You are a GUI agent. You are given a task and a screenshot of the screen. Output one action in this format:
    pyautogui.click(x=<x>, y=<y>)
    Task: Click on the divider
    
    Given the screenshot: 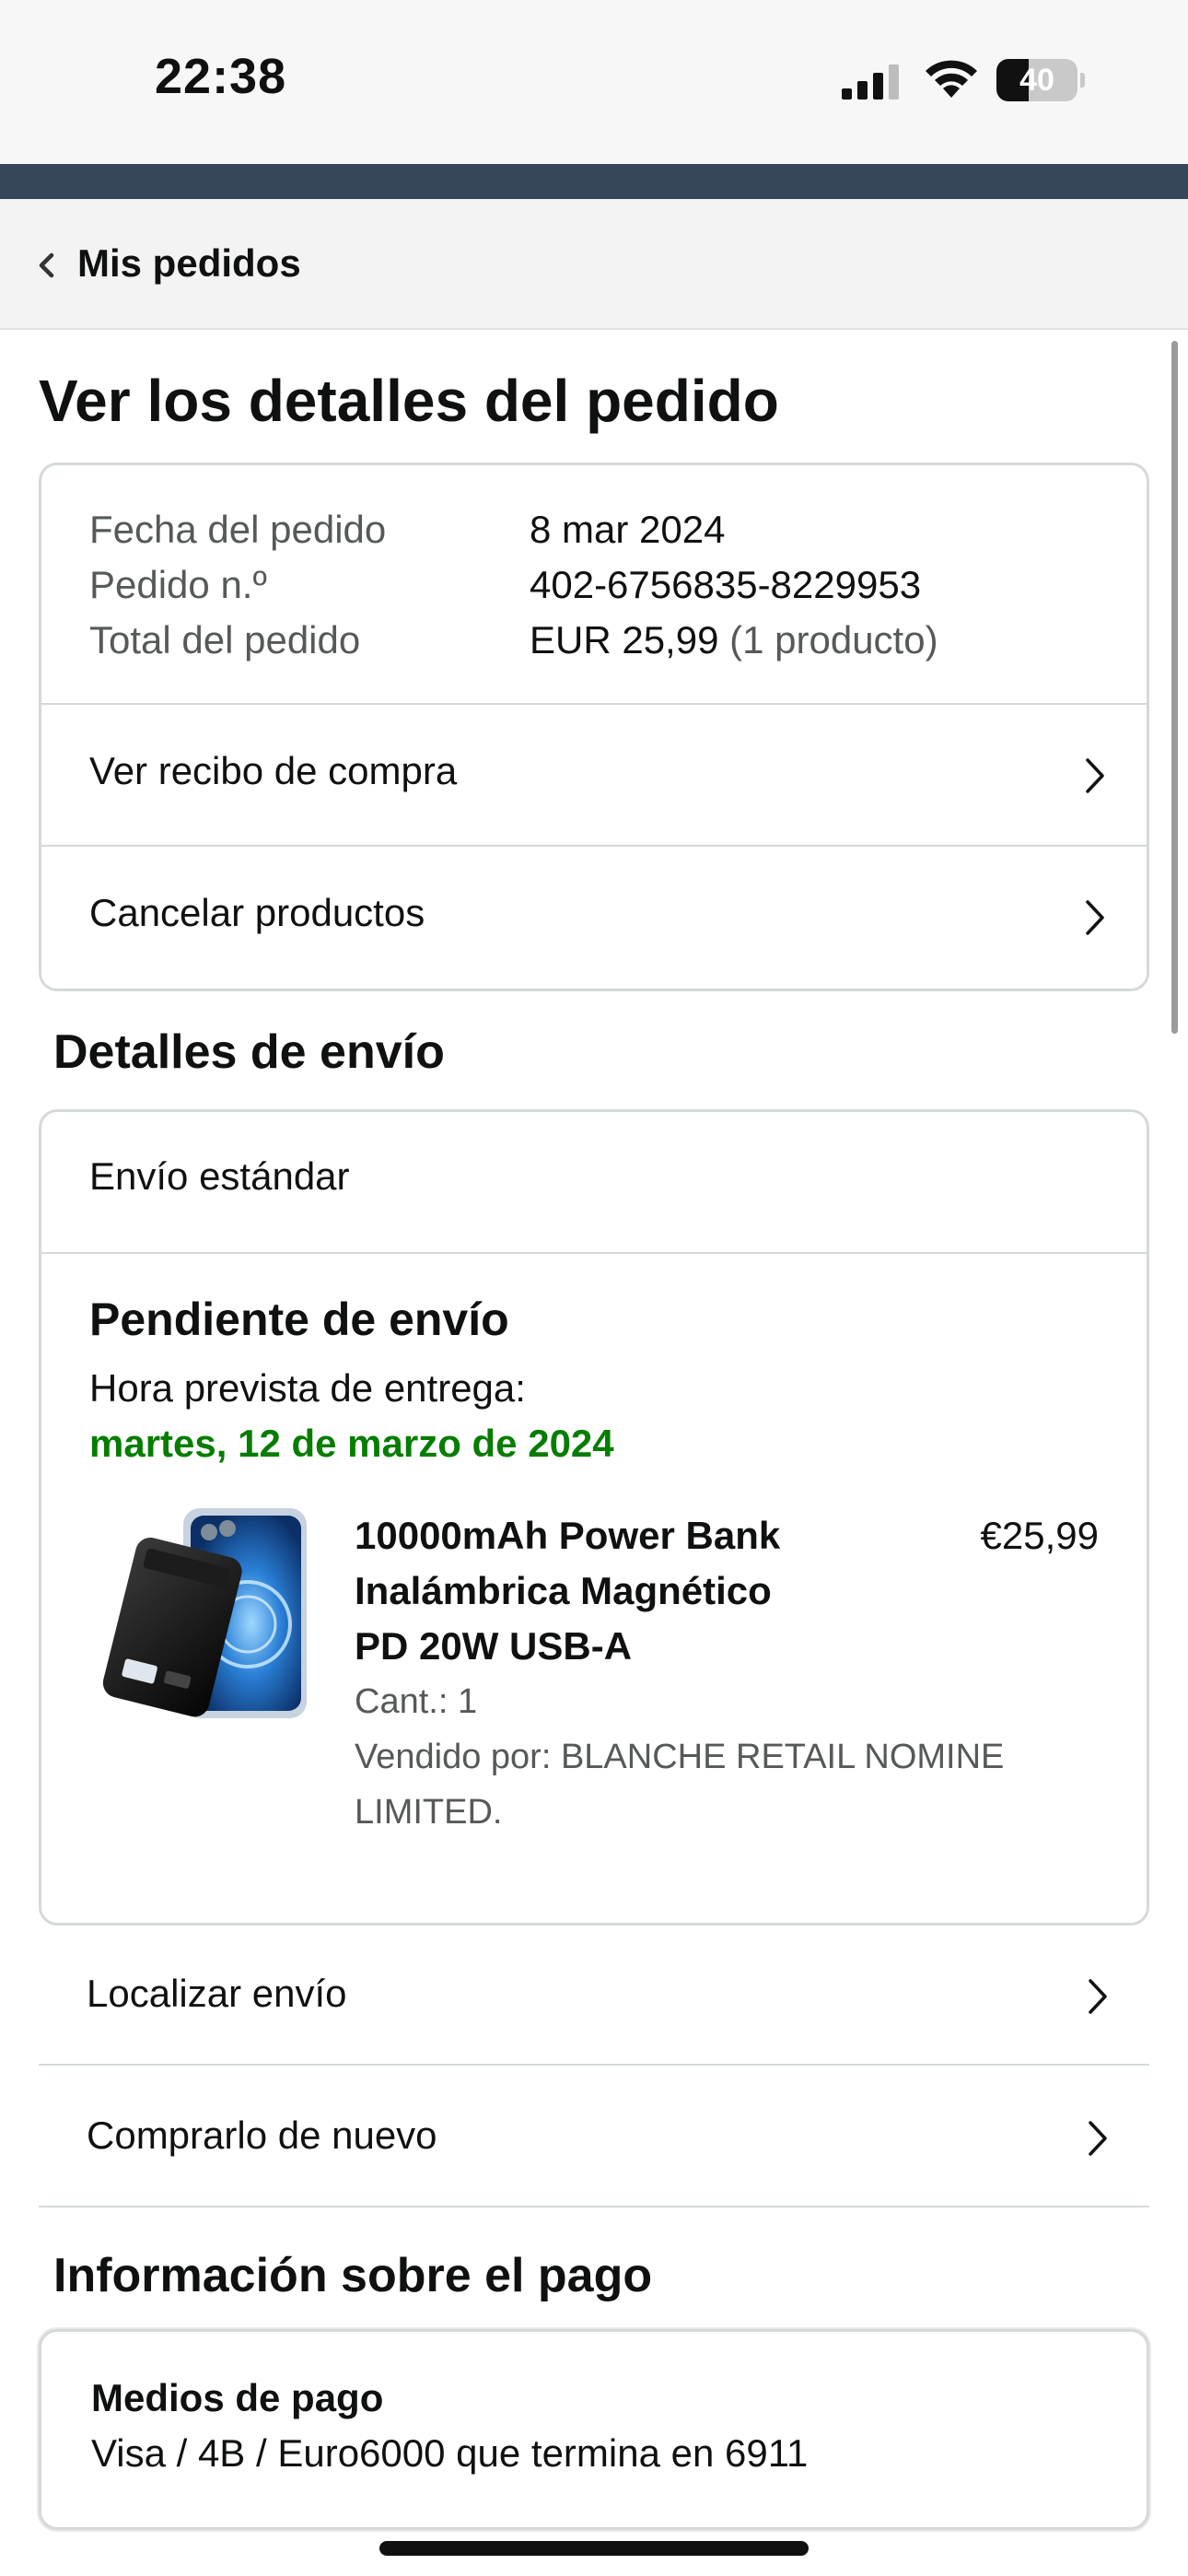 What is the action you would take?
    pyautogui.click(x=594, y=1253)
    